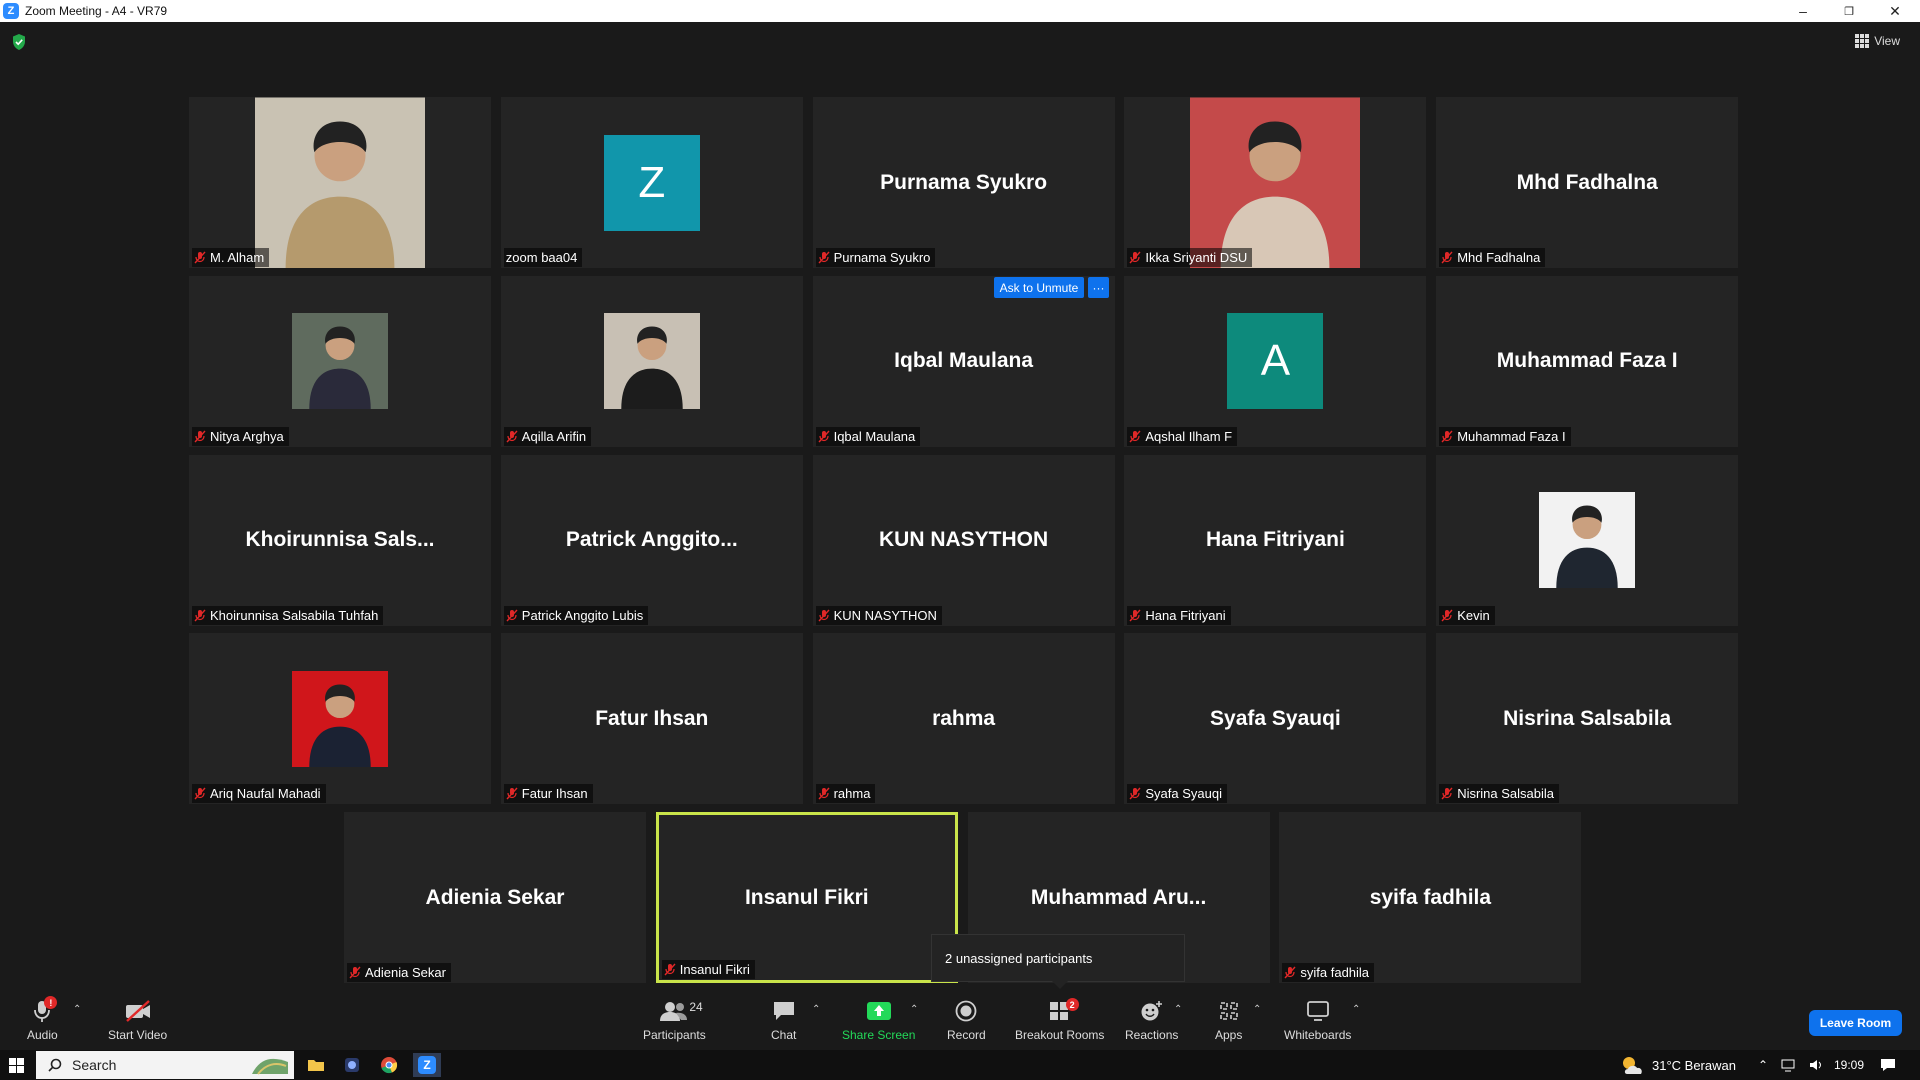 The width and height of the screenshot is (1920, 1080). Describe the element at coordinates (1098, 287) in the screenshot. I see `tile-more-options-button: ···` at that location.